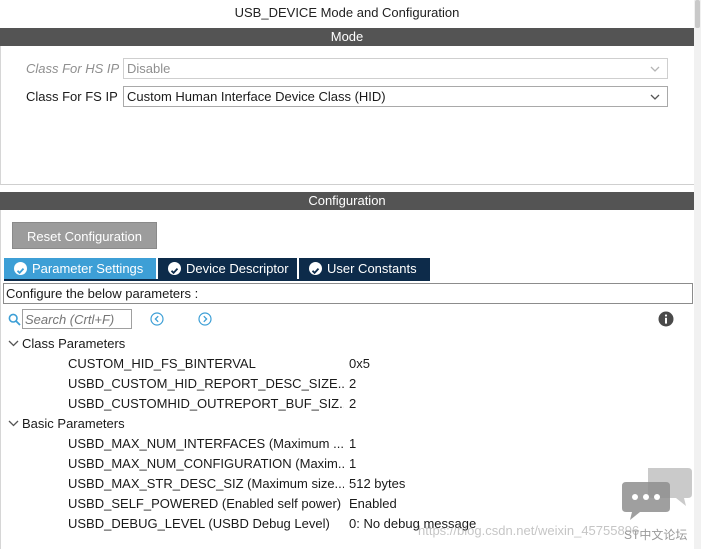 Image resolution: width=701 pixels, height=549 pixels. I want to click on tab-label: Device Descriptor, so click(237, 268).